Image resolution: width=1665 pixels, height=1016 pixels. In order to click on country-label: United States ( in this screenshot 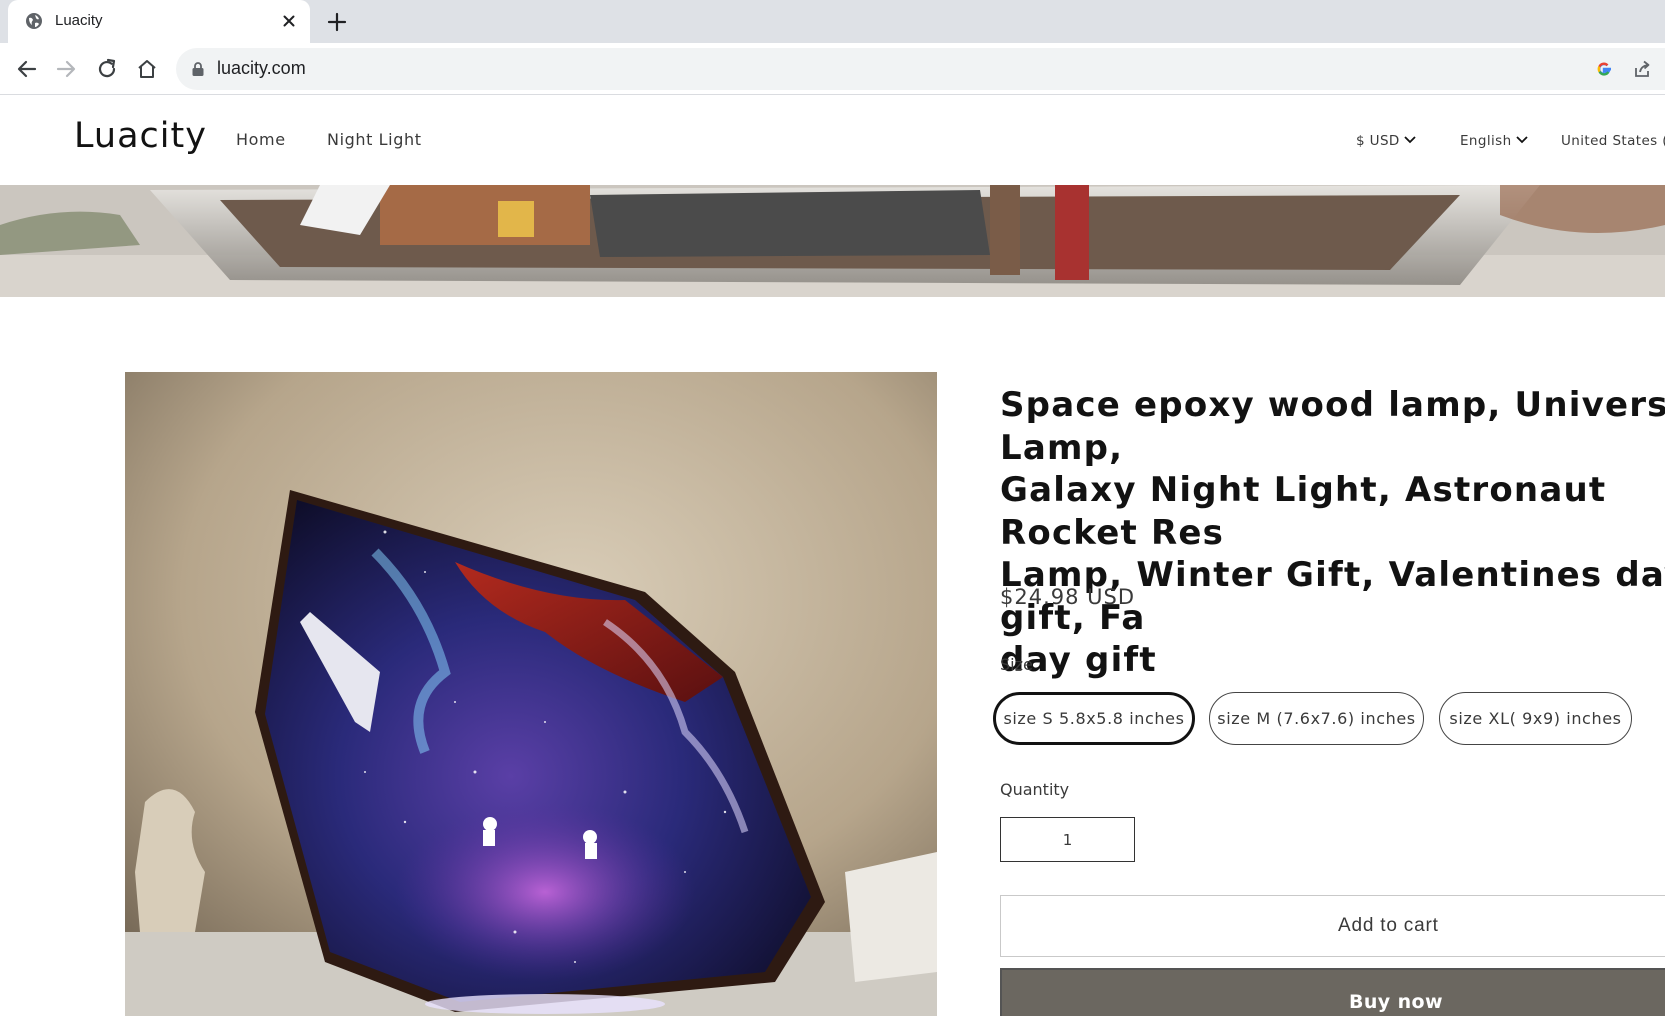, I will do `click(1613, 141)`.